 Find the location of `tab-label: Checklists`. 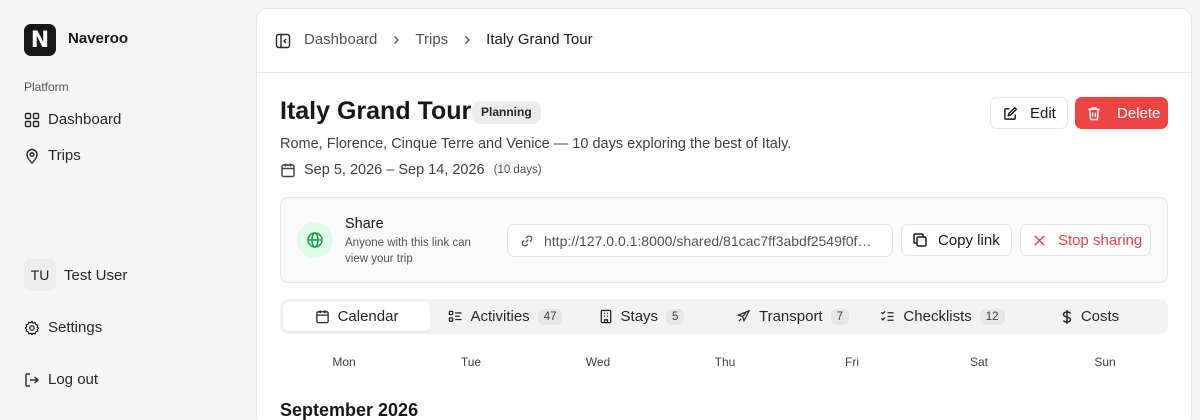

tab-label: Checklists is located at coordinates (937, 316).